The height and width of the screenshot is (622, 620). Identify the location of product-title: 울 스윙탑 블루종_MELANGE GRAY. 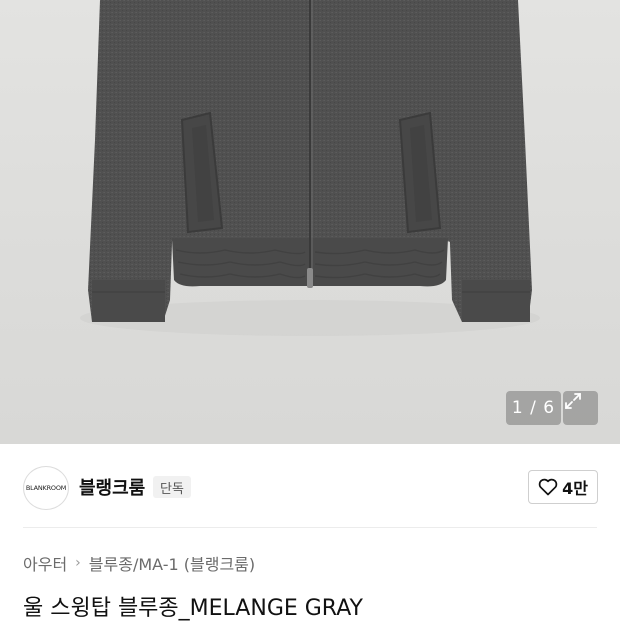
(193, 608).